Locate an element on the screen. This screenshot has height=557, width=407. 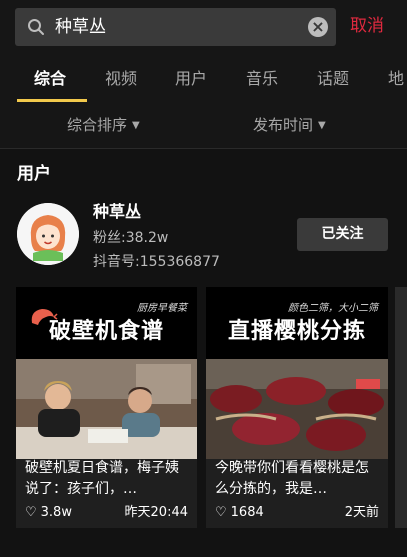
cancel-button: 取消 is located at coordinates (367, 26).